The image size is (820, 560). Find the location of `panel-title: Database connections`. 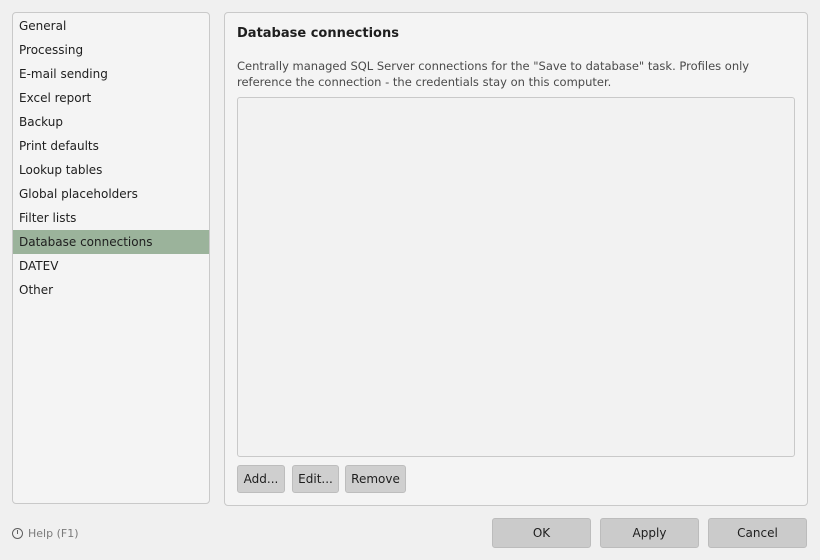

panel-title: Database connections is located at coordinates (318, 33).